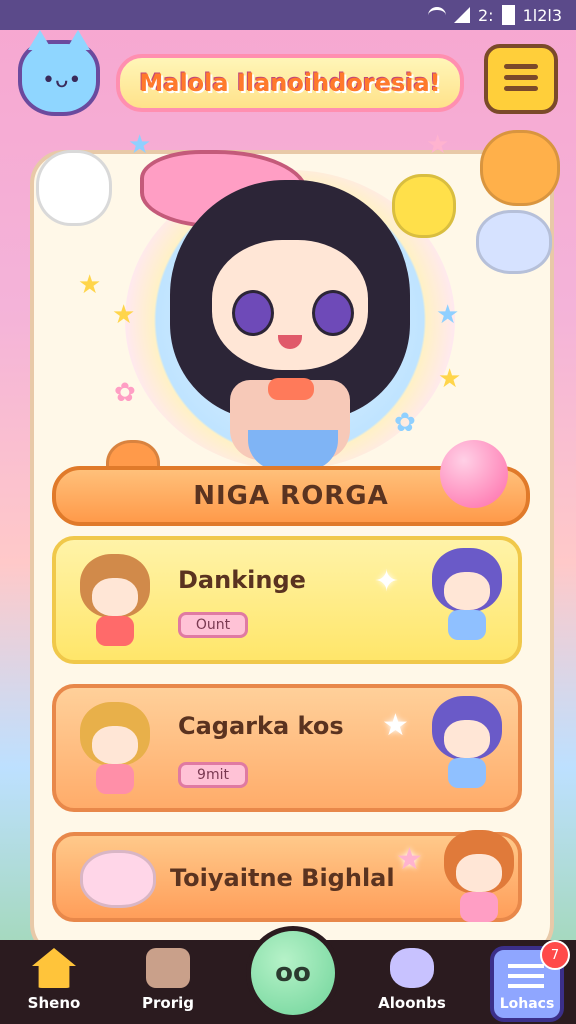 Image resolution: width=576 pixels, height=1024 pixels. Describe the element at coordinates (530, 981) in the screenshot. I see `nav-lists: 7 Lohacs` at that location.